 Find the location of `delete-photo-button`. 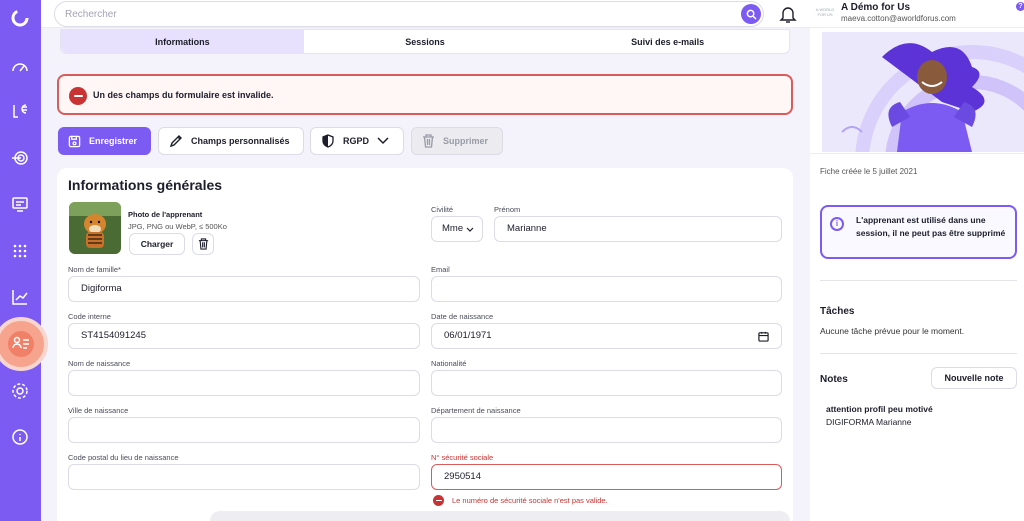

delete-photo-button is located at coordinates (203, 244).